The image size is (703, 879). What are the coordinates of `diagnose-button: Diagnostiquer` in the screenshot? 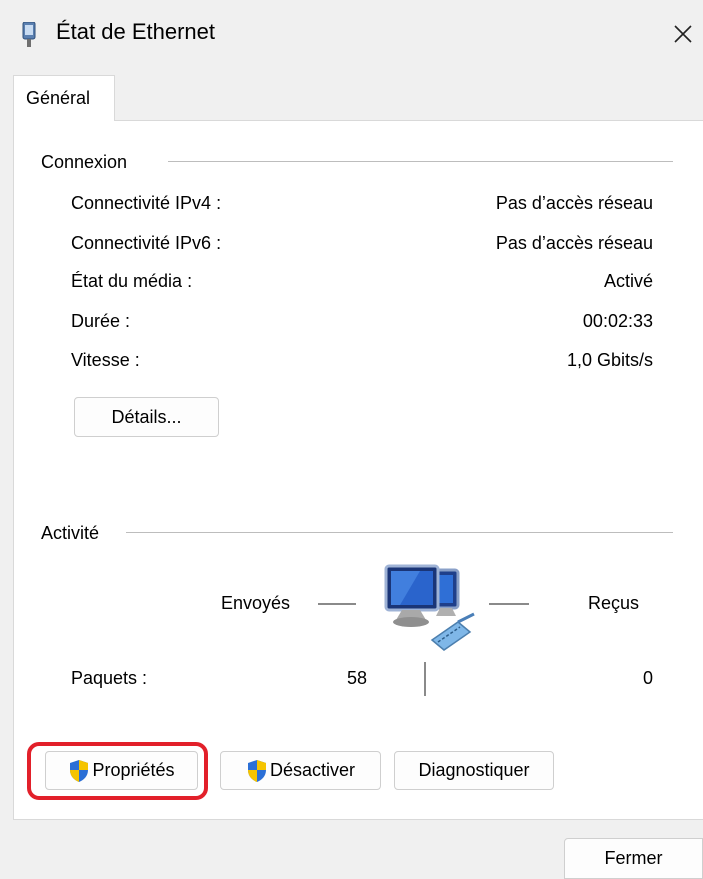 It's located at (474, 770).